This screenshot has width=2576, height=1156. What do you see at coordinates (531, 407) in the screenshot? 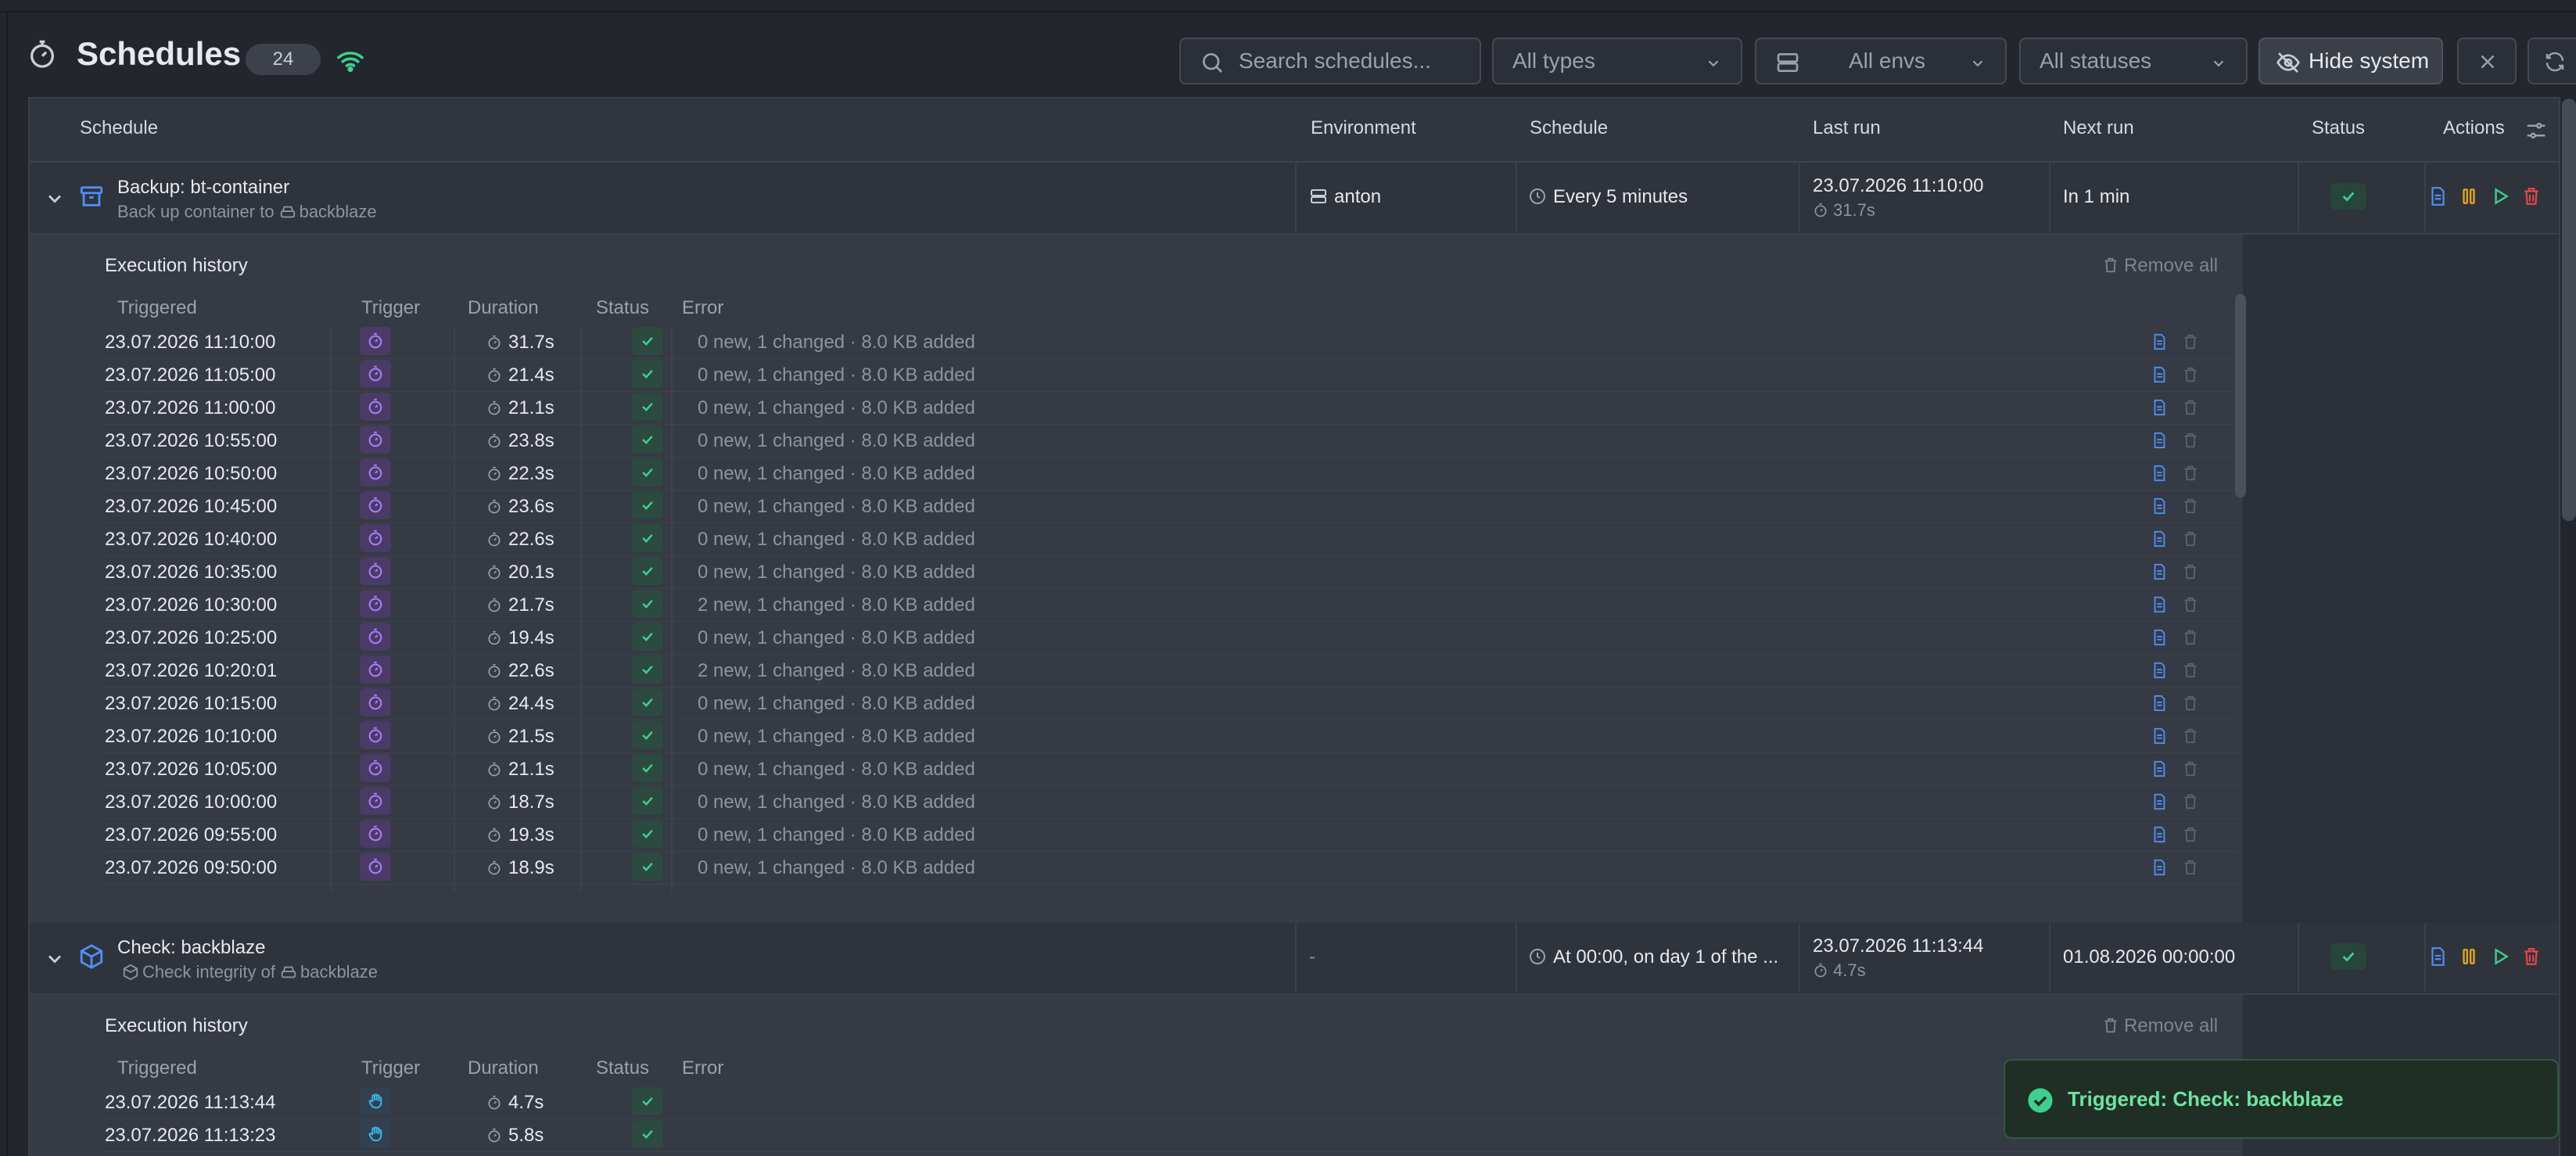
I see `duration-value: 21.1s` at bounding box center [531, 407].